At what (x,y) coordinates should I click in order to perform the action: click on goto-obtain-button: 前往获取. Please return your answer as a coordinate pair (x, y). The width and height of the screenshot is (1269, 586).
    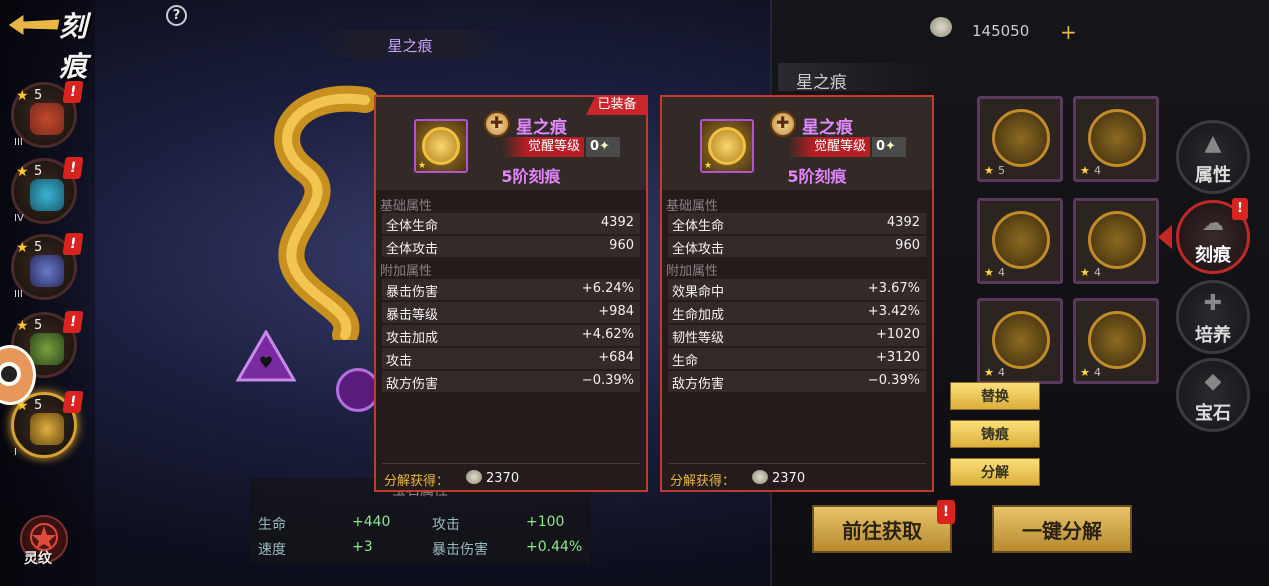
    Looking at the image, I should click on (882, 529).